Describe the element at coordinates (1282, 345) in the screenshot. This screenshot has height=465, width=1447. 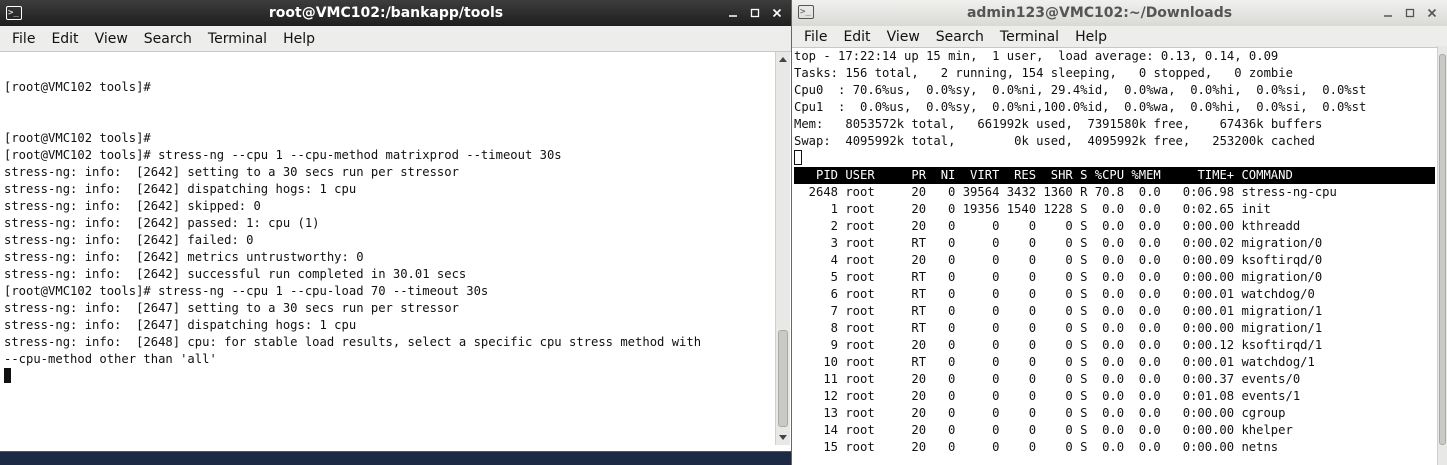
I see `top-cell: ksoftirqd/1` at that location.